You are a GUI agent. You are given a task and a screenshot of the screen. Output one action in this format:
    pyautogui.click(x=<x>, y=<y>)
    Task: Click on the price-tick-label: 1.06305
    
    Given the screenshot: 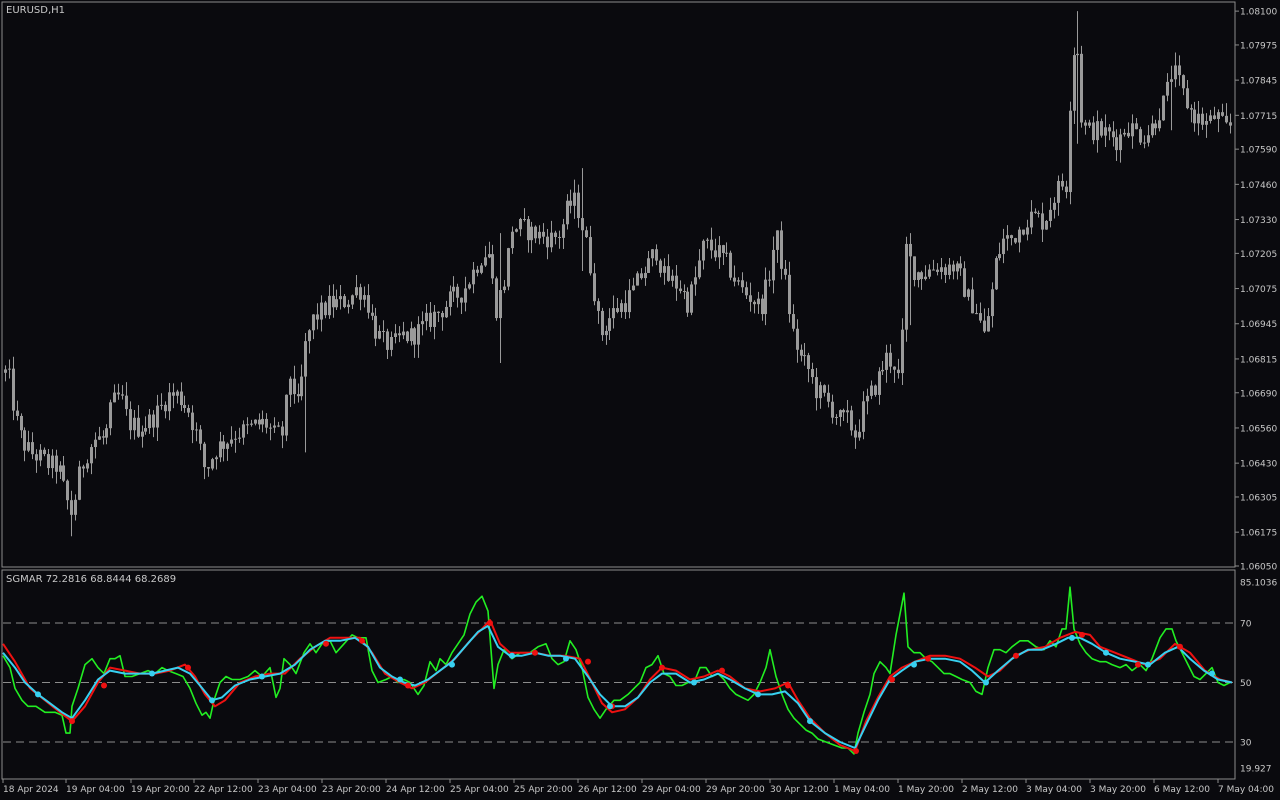 What is the action you would take?
    pyautogui.click(x=1258, y=498)
    